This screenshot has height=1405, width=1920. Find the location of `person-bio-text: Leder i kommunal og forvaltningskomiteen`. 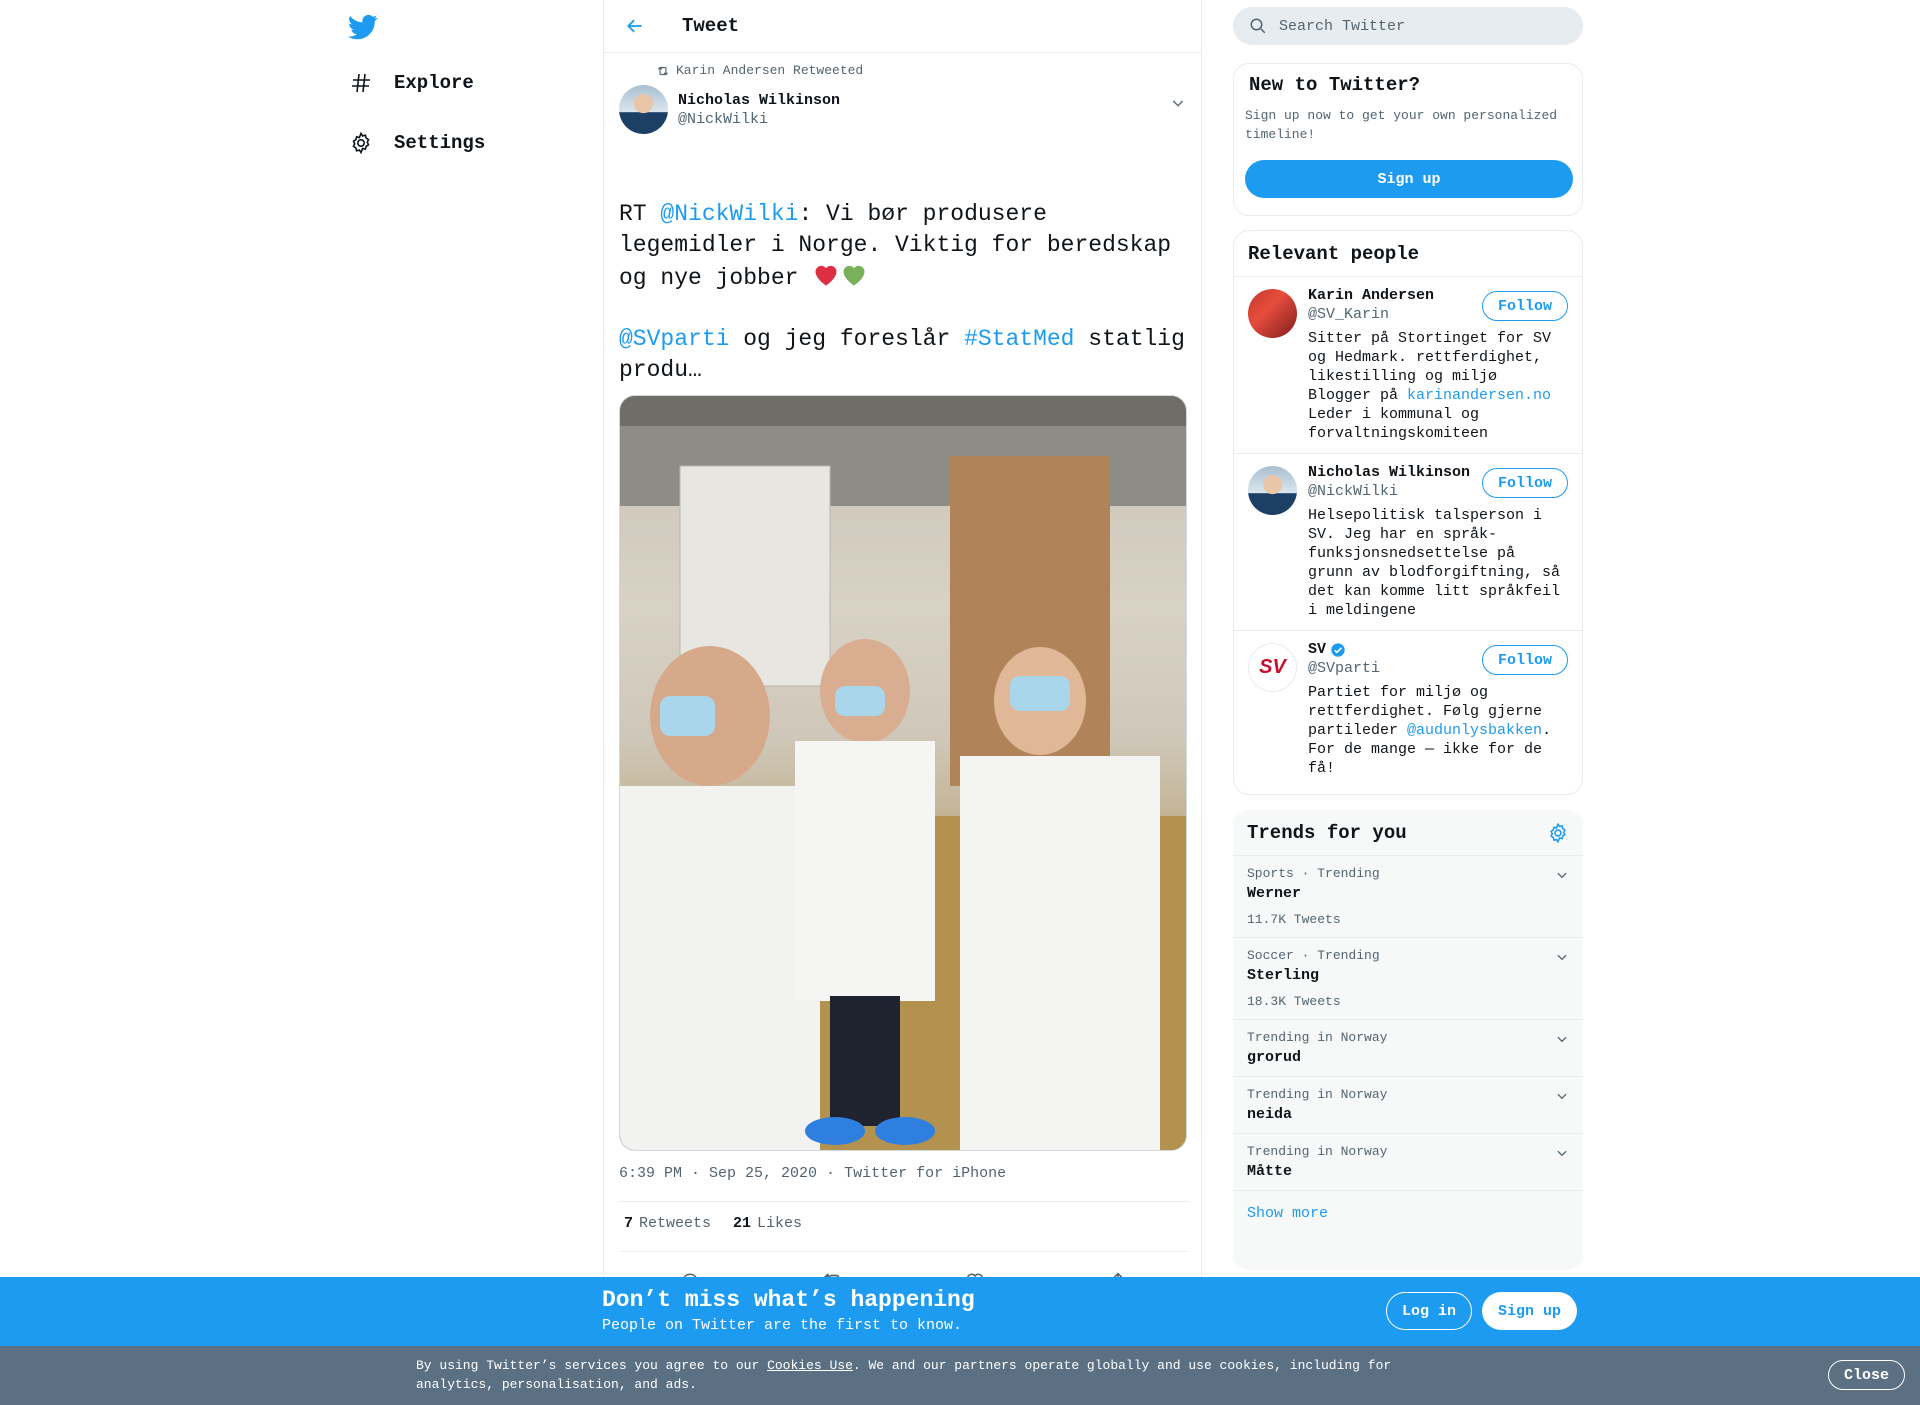

person-bio-text: Leder i kommunal og forvaltningskomiteen is located at coordinates (1398, 424).